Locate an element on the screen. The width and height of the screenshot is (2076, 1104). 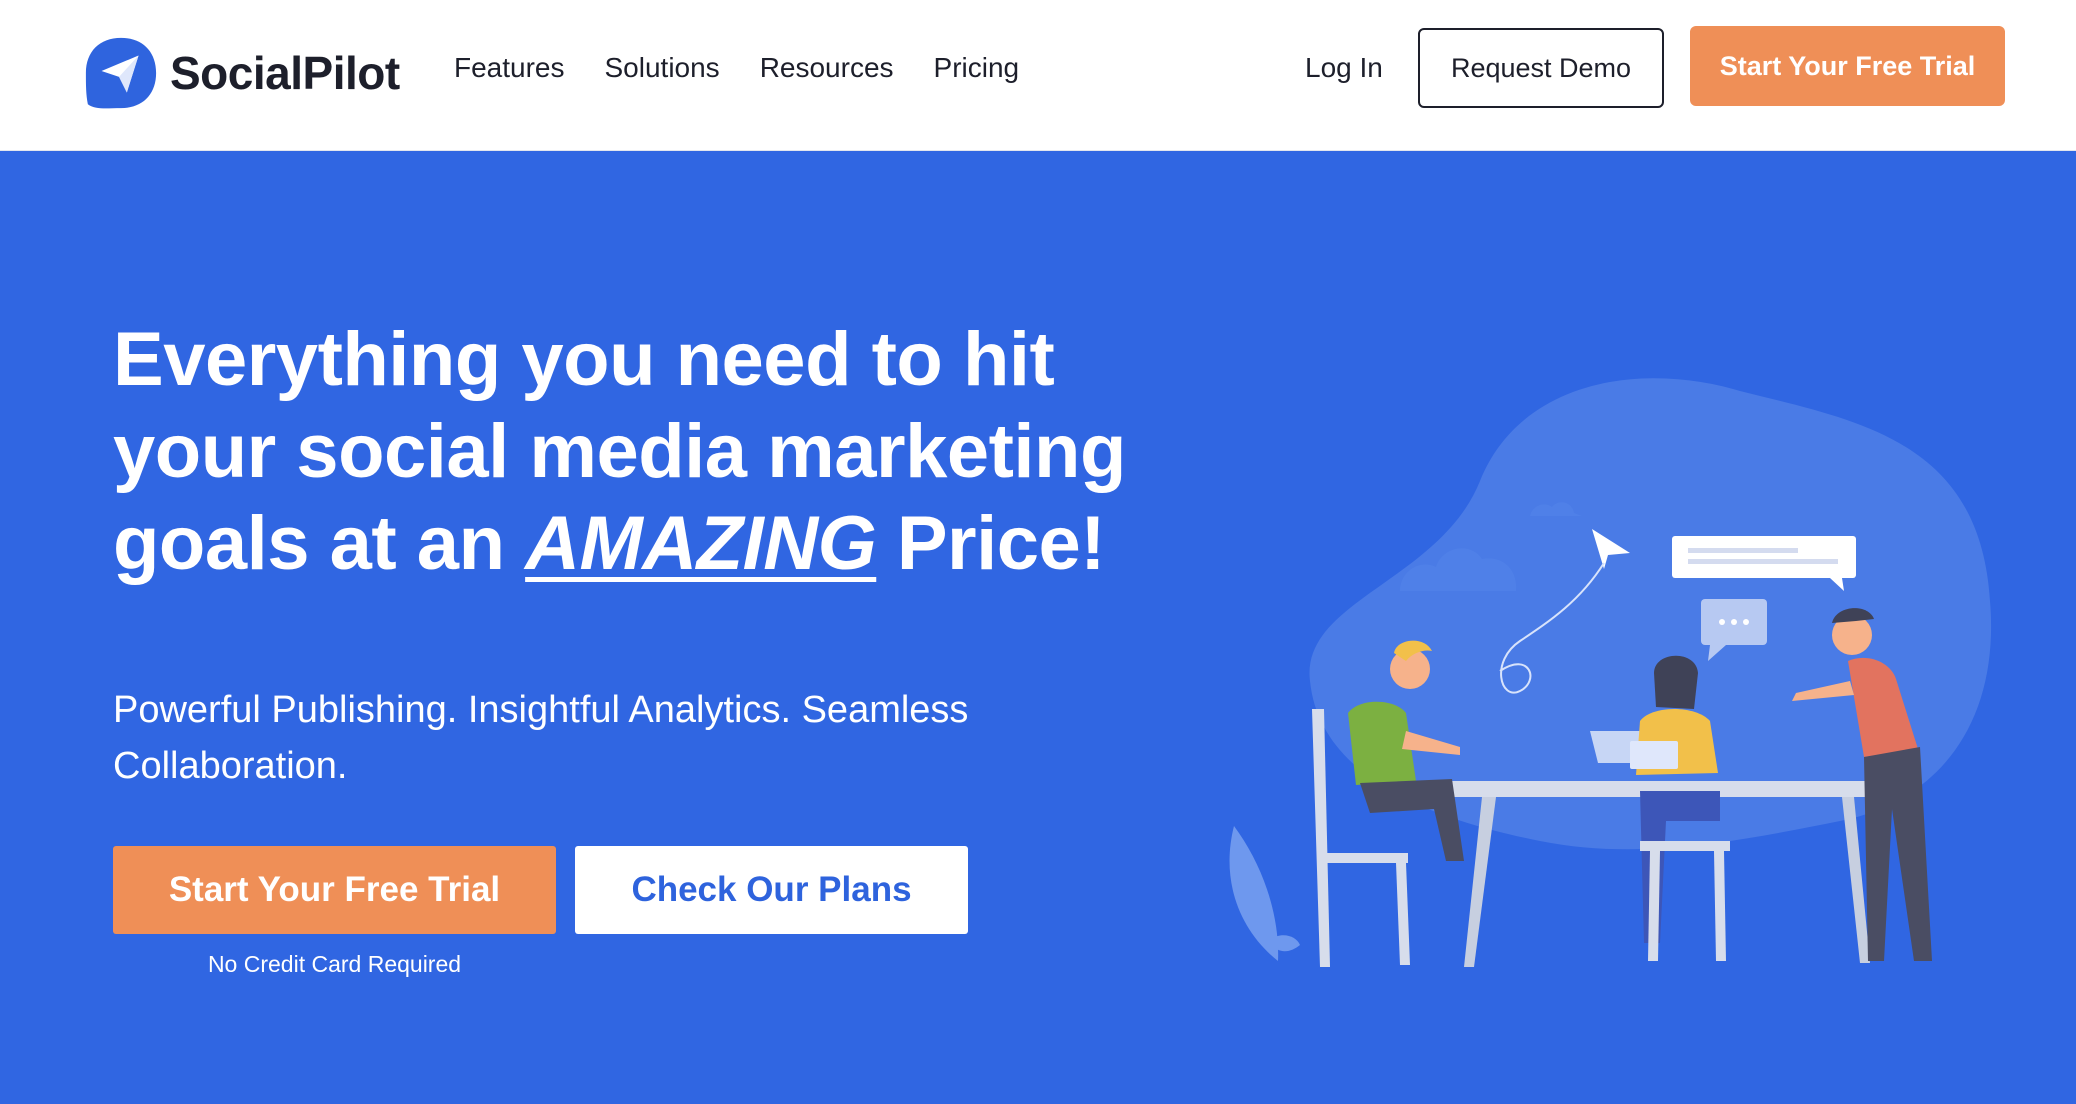
main-nav: Features Solutions Resources Pricing is located at coordinates (736, 68).